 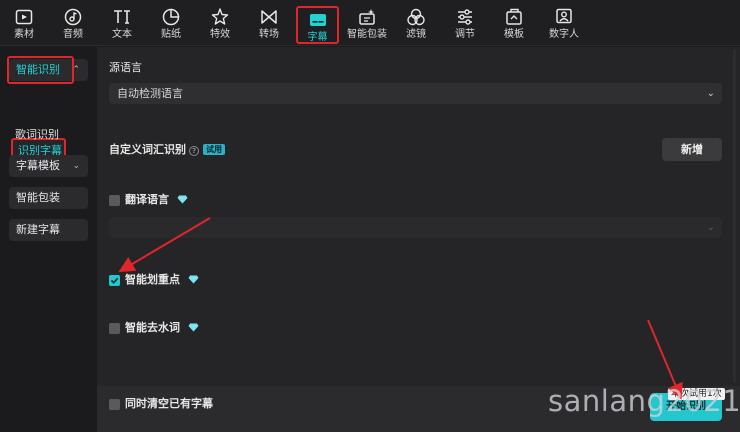 I want to click on tool-label: 文本, so click(x=122, y=34).